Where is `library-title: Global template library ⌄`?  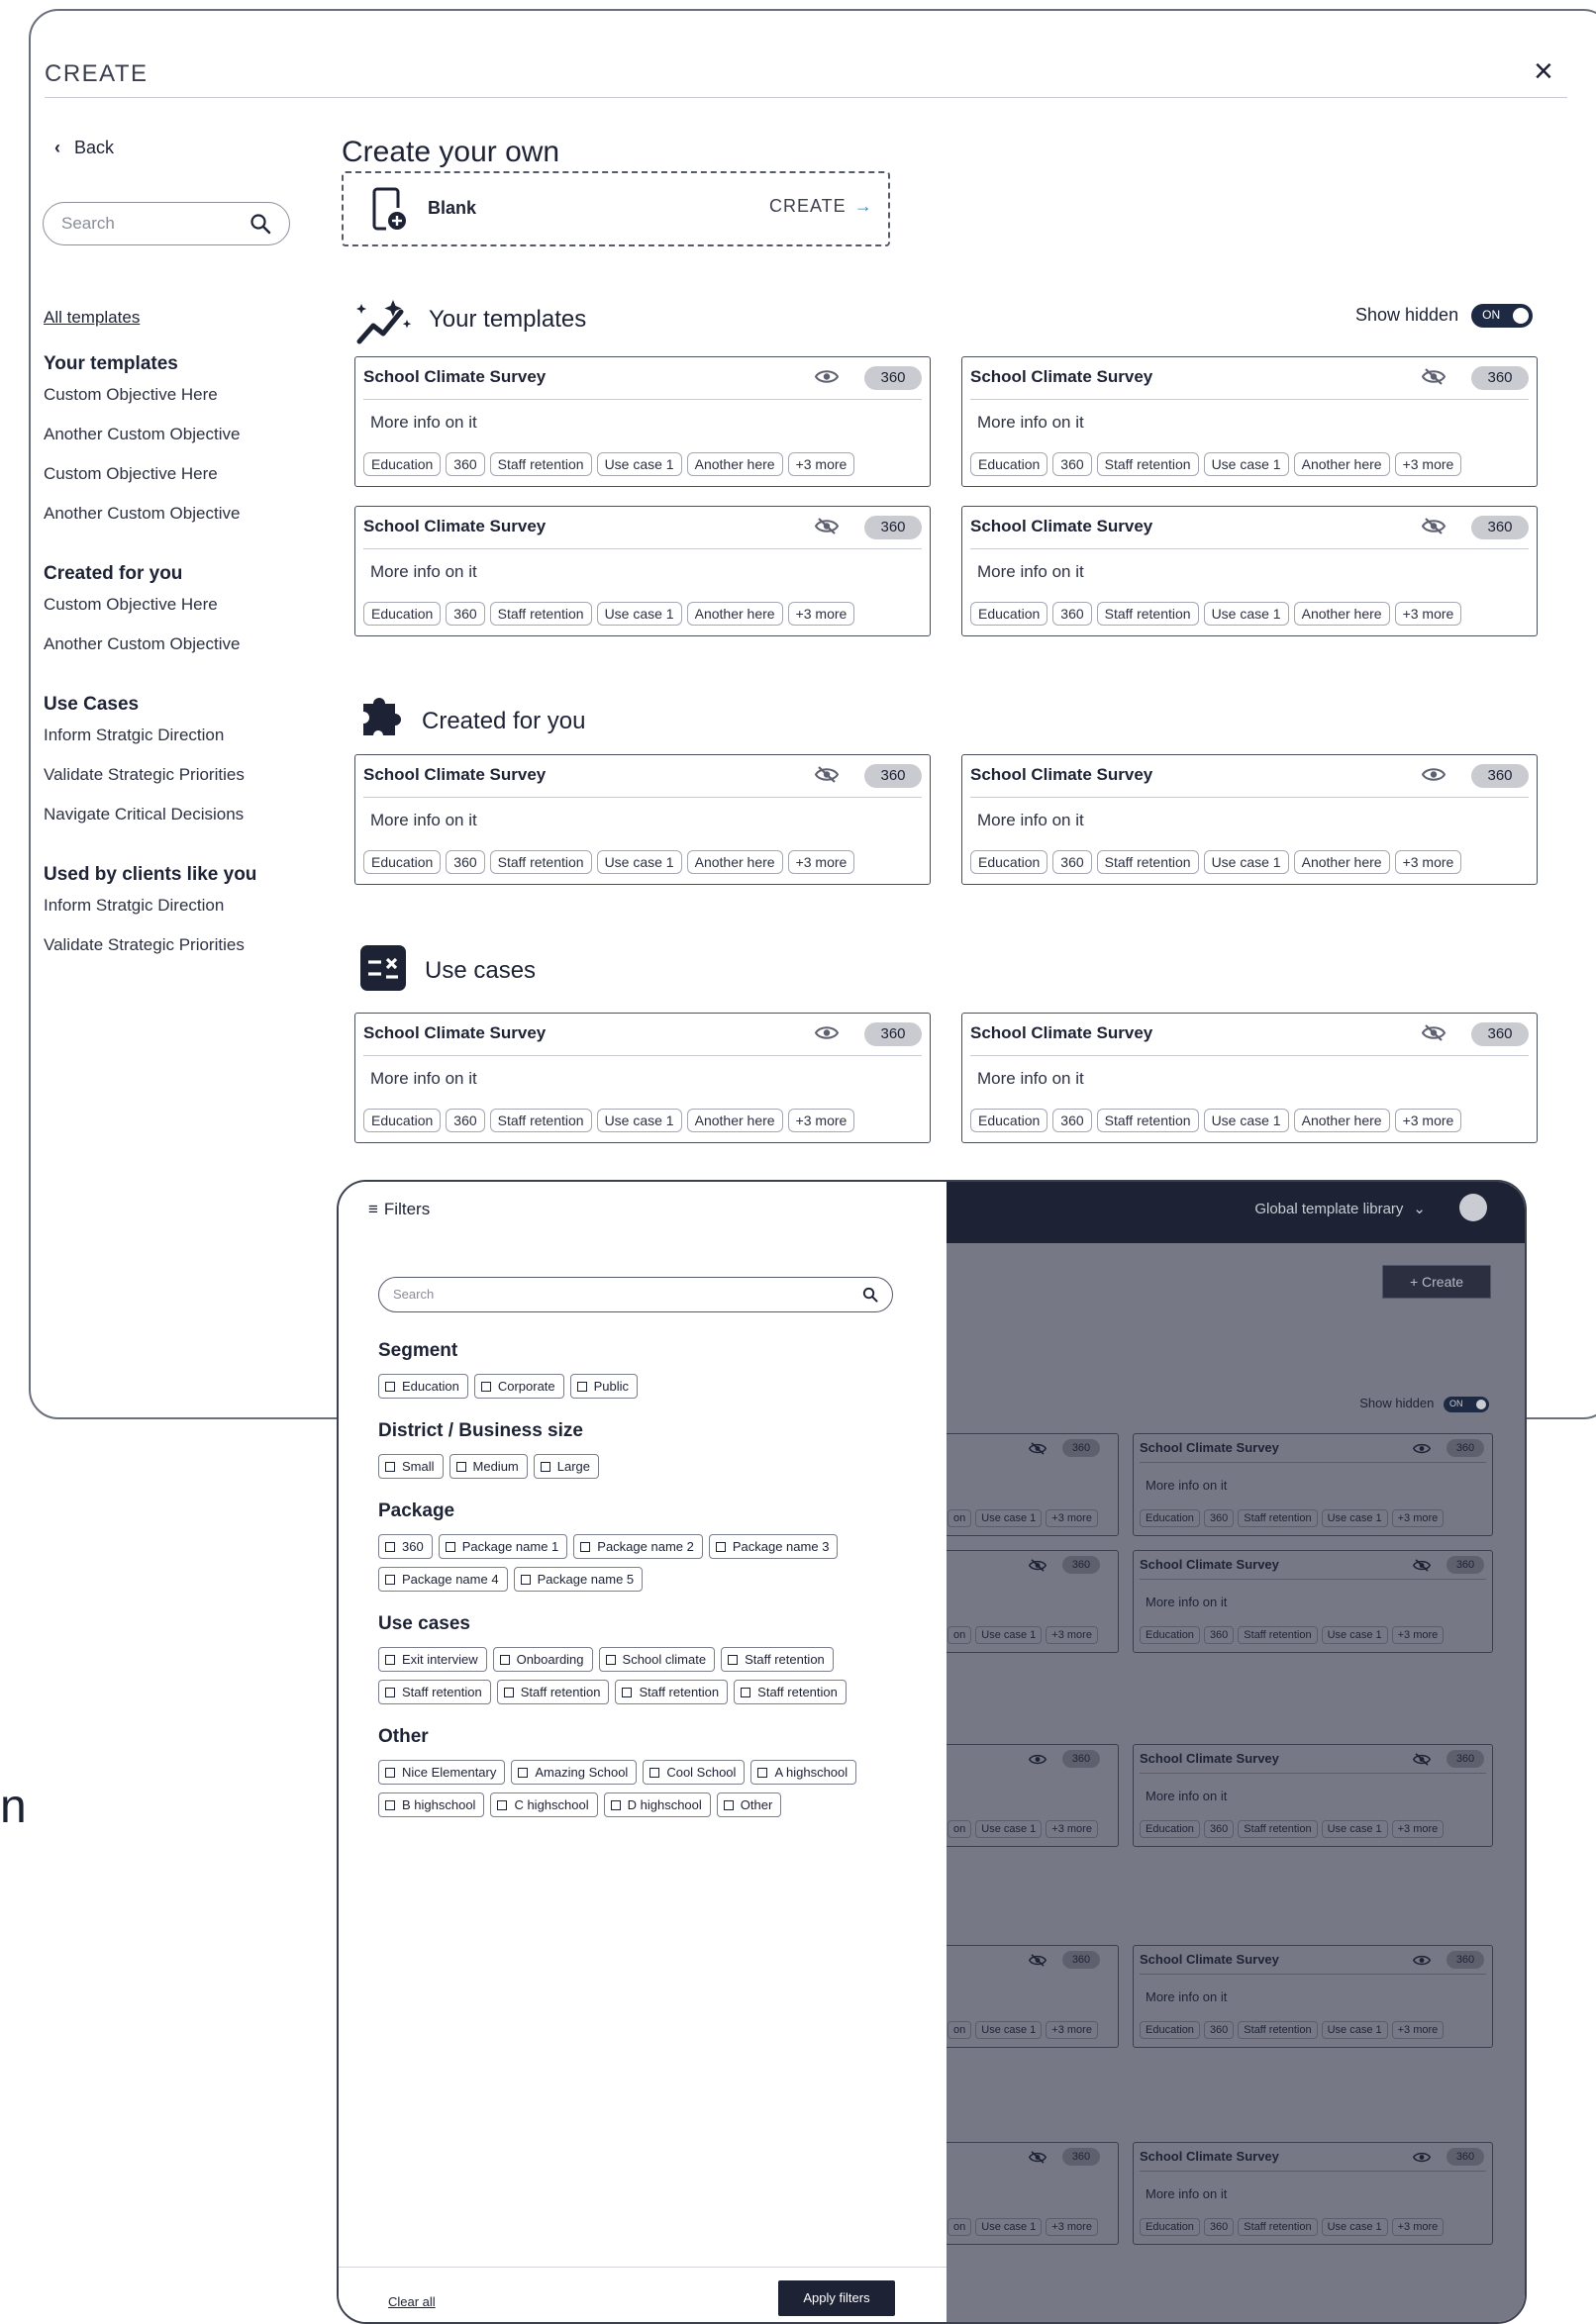
library-title: Global template library ⌄ is located at coordinates (1340, 1208).